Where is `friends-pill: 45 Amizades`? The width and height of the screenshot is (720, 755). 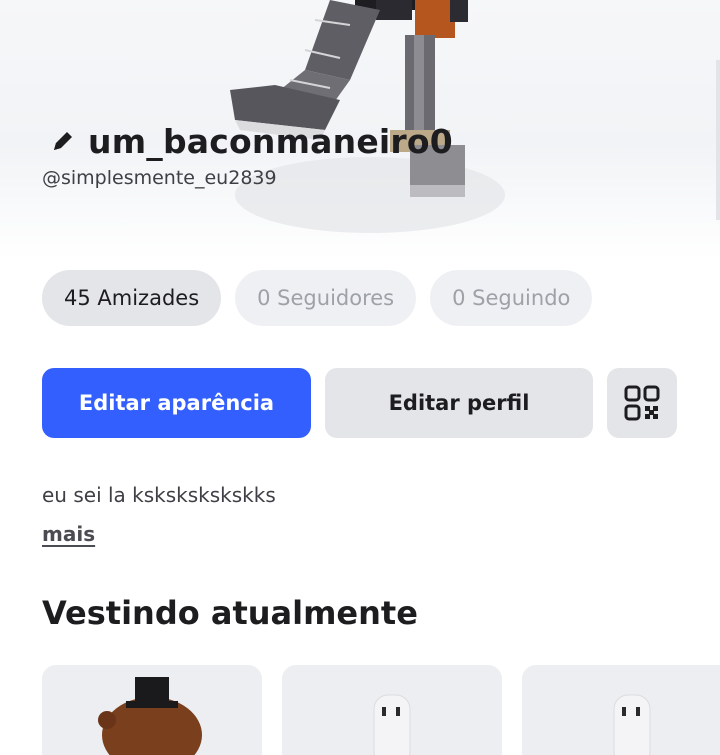 friends-pill: 45 Amizades is located at coordinates (132, 298).